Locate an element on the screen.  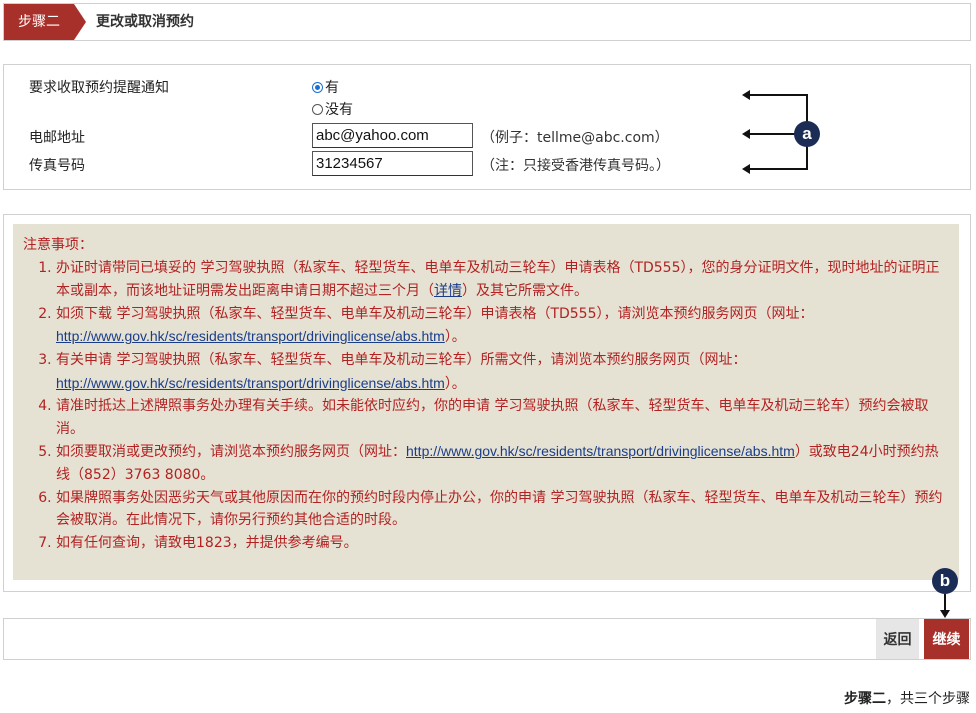
callout-b-marker: b is located at coordinates (945, 581).